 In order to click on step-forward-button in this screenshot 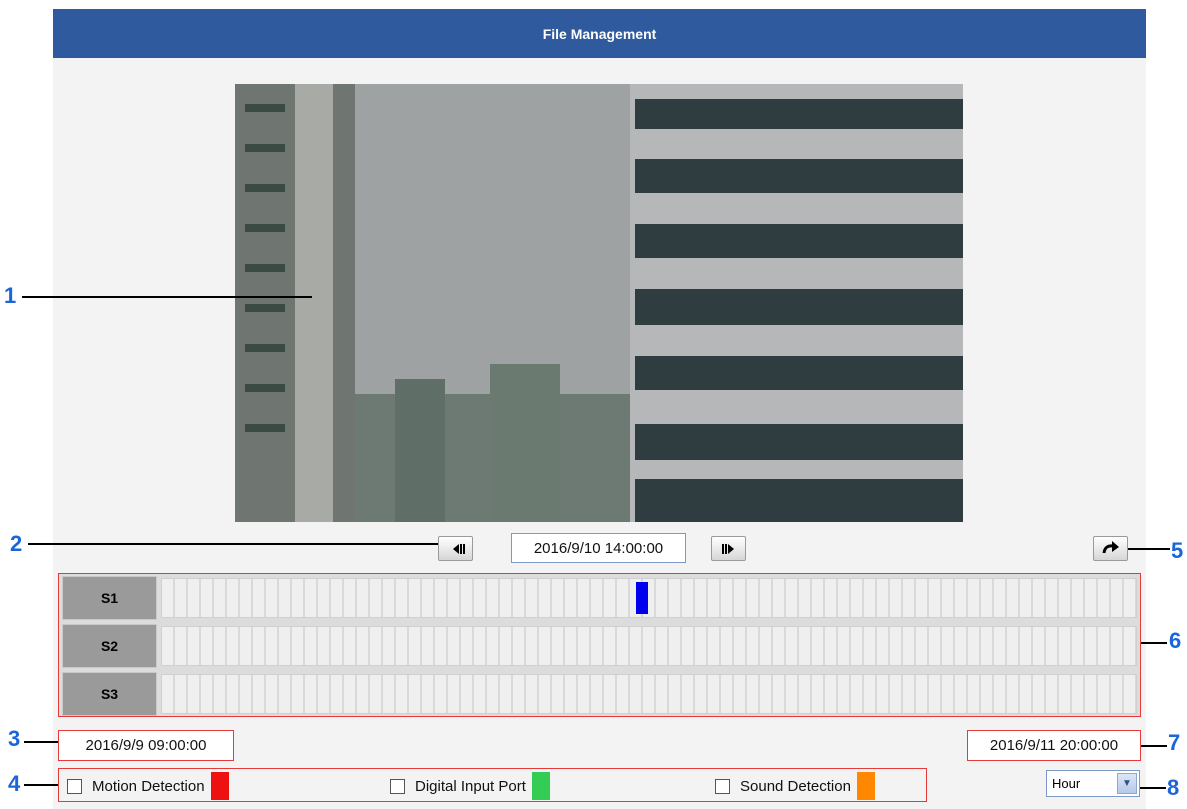, I will do `click(728, 548)`.